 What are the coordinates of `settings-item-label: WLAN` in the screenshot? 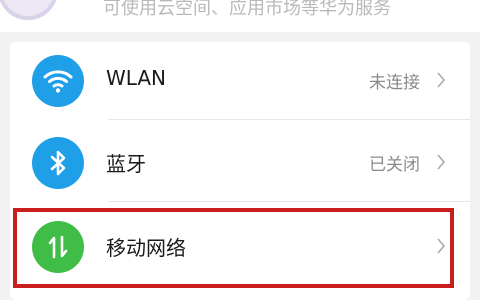 It's located at (136, 78).